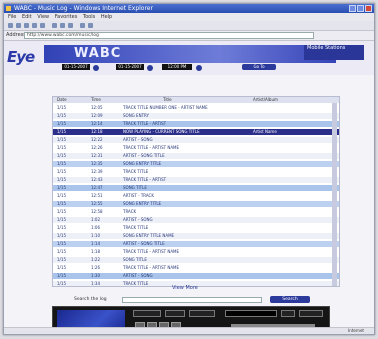 This screenshot has height=339, width=378. What do you see at coordinates (106, 17) in the screenshot?
I see `menu-help: Help` at bounding box center [106, 17].